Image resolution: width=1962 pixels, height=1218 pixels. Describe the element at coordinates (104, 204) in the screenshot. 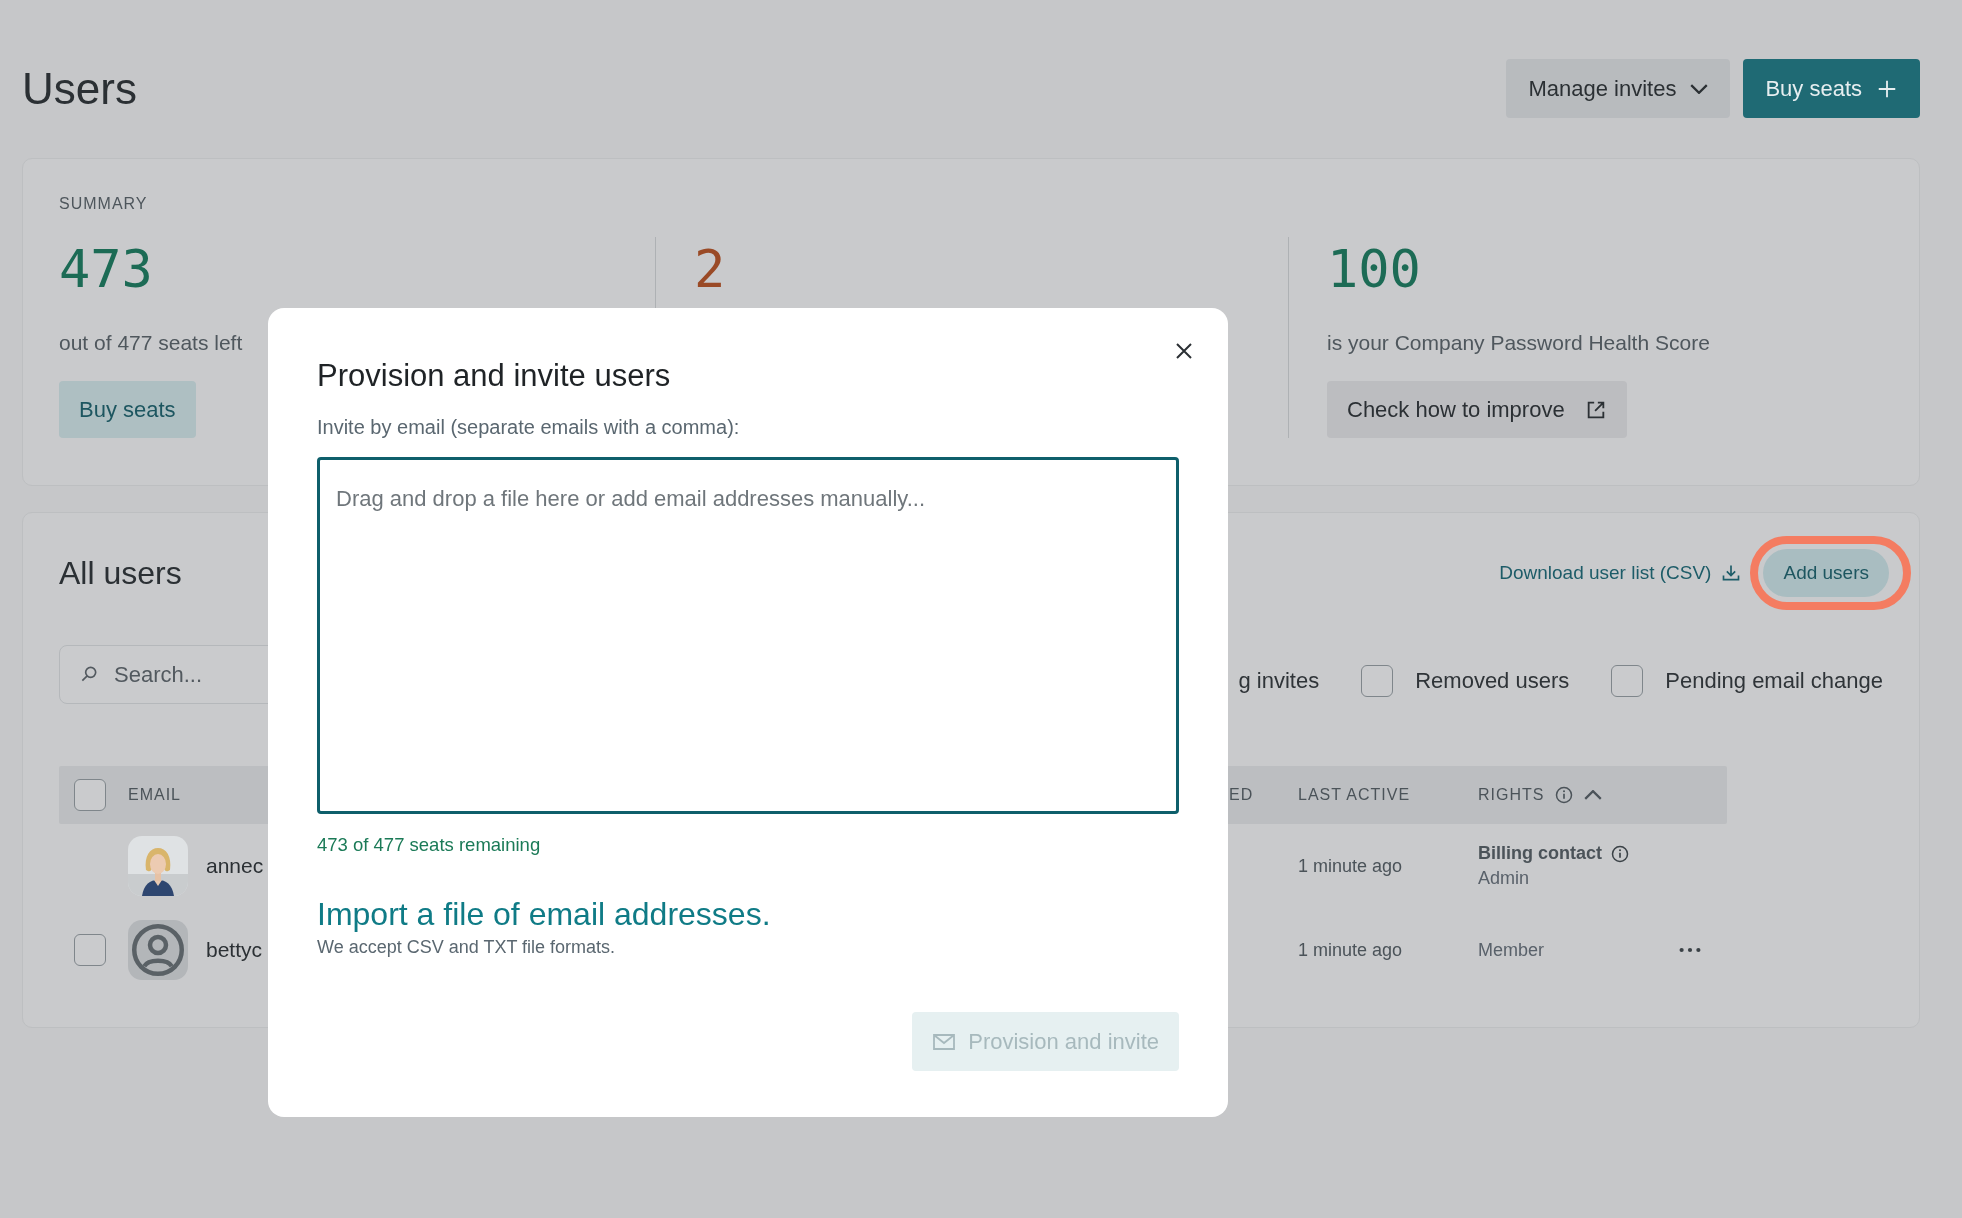

I see `summary-heading: SUMMARY` at that location.